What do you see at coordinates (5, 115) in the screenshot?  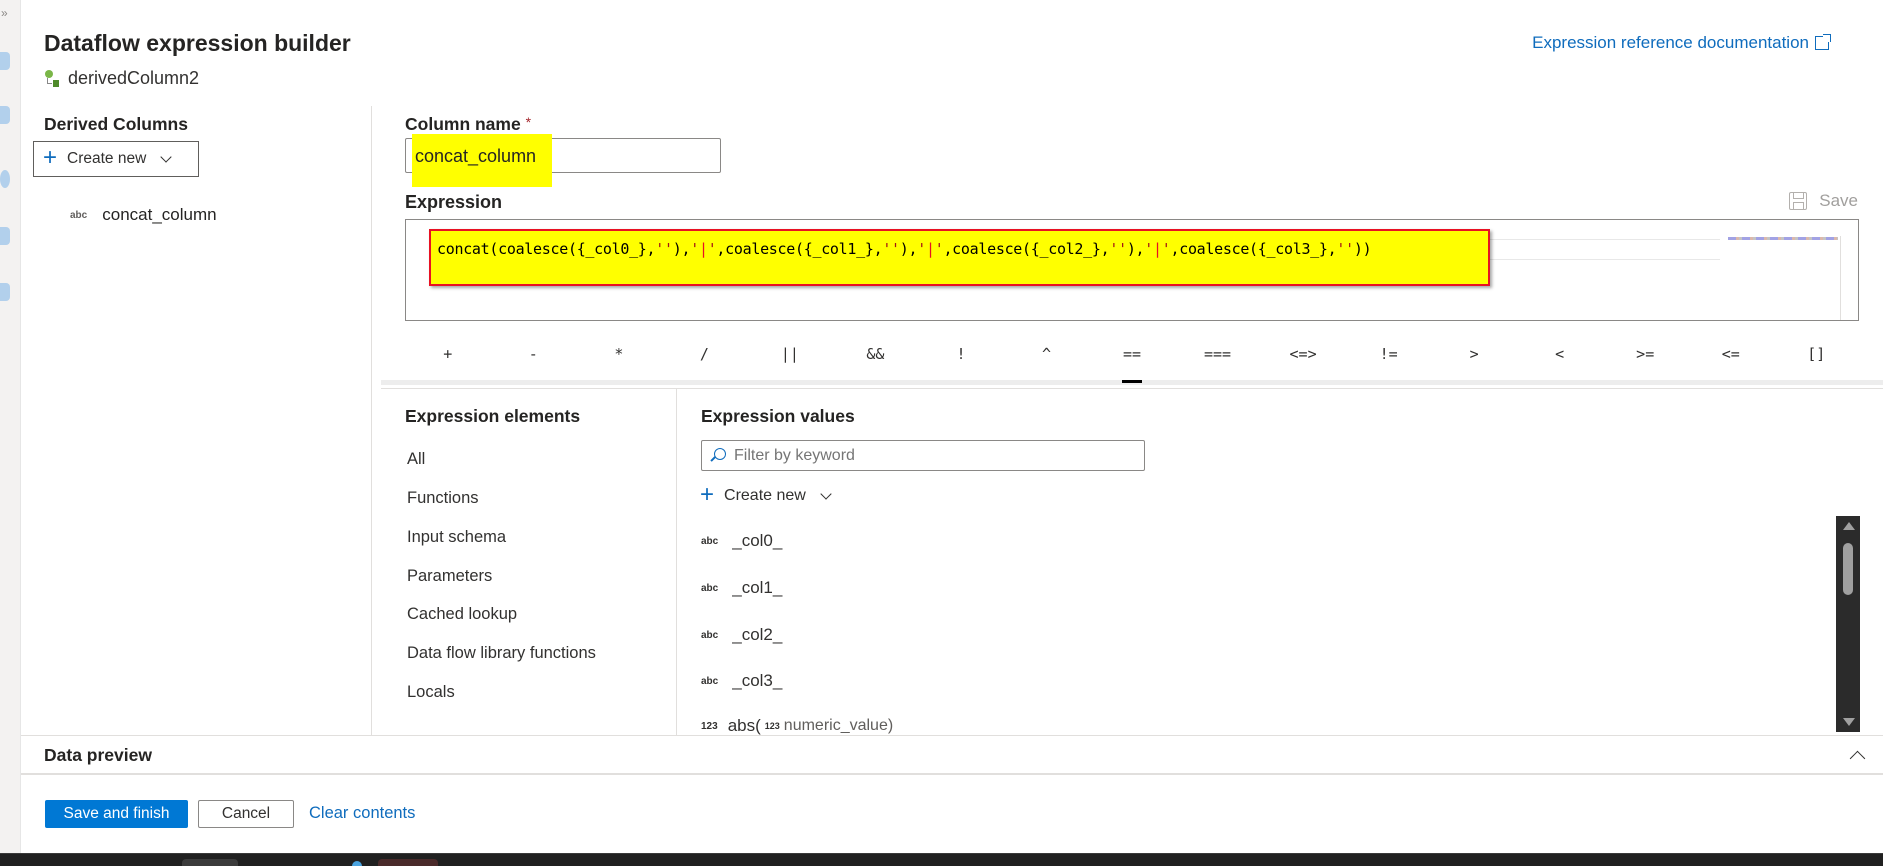 I see `author-icon` at bounding box center [5, 115].